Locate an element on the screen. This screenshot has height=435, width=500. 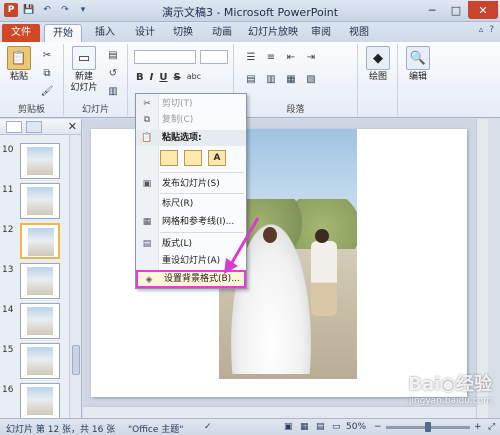
menu-item-copy: ⧉ 复制(C) is located at coordinates (191, 120).